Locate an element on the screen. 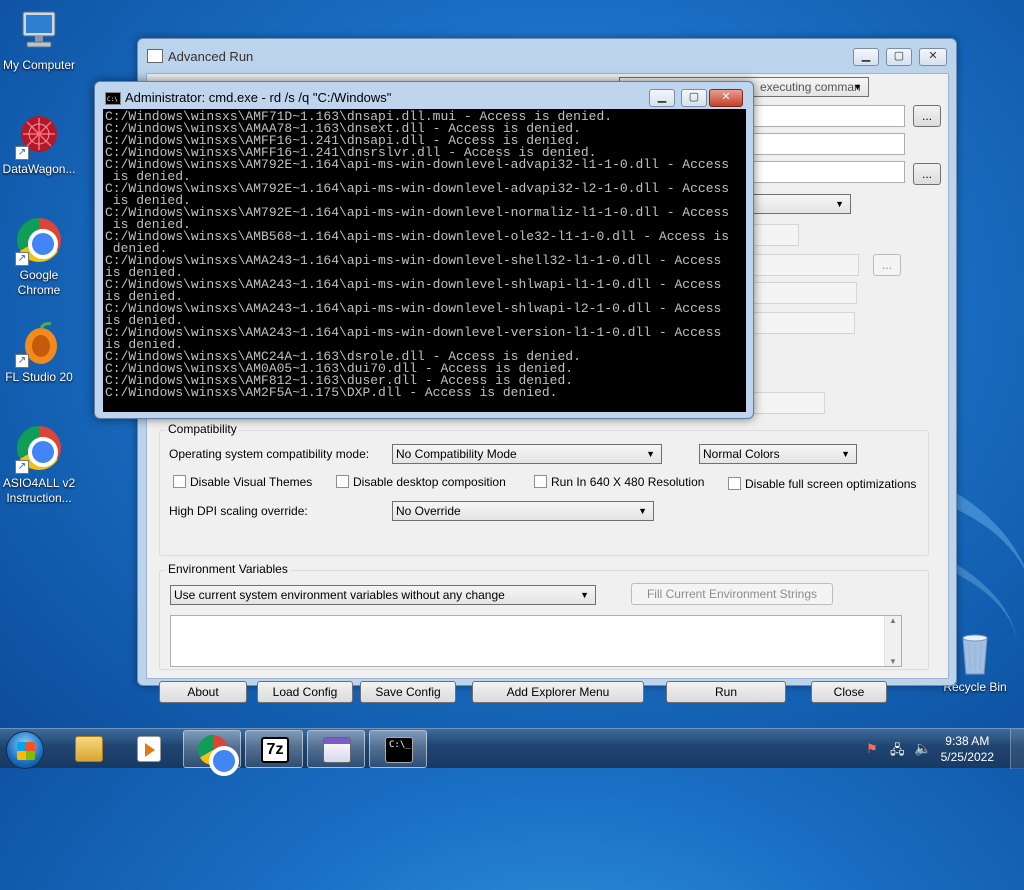 This screenshot has width=1024, height=890. user-name-field is located at coordinates (802, 293).